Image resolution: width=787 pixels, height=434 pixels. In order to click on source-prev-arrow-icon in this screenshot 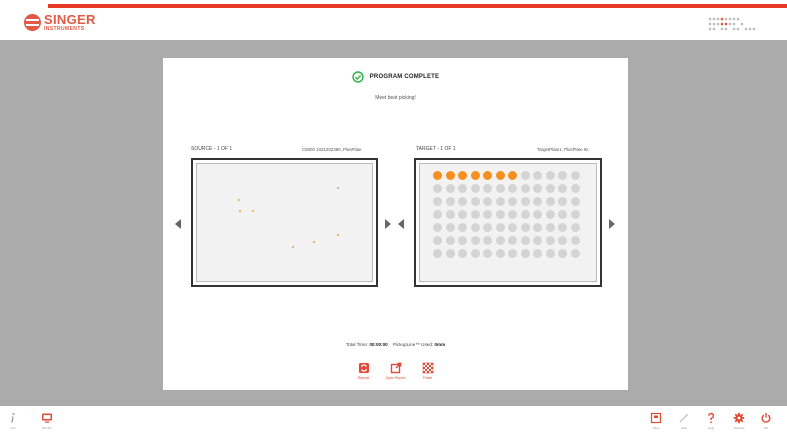, I will do `click(178, 224)`.